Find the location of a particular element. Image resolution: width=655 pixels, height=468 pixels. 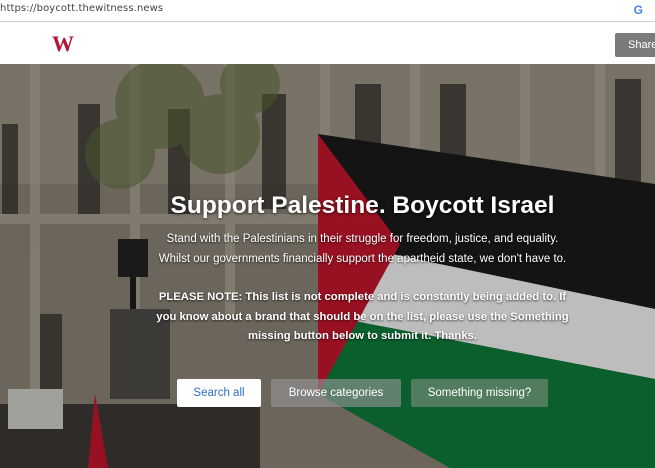

search-all-button: Search all is located at coordinates (219, 393).